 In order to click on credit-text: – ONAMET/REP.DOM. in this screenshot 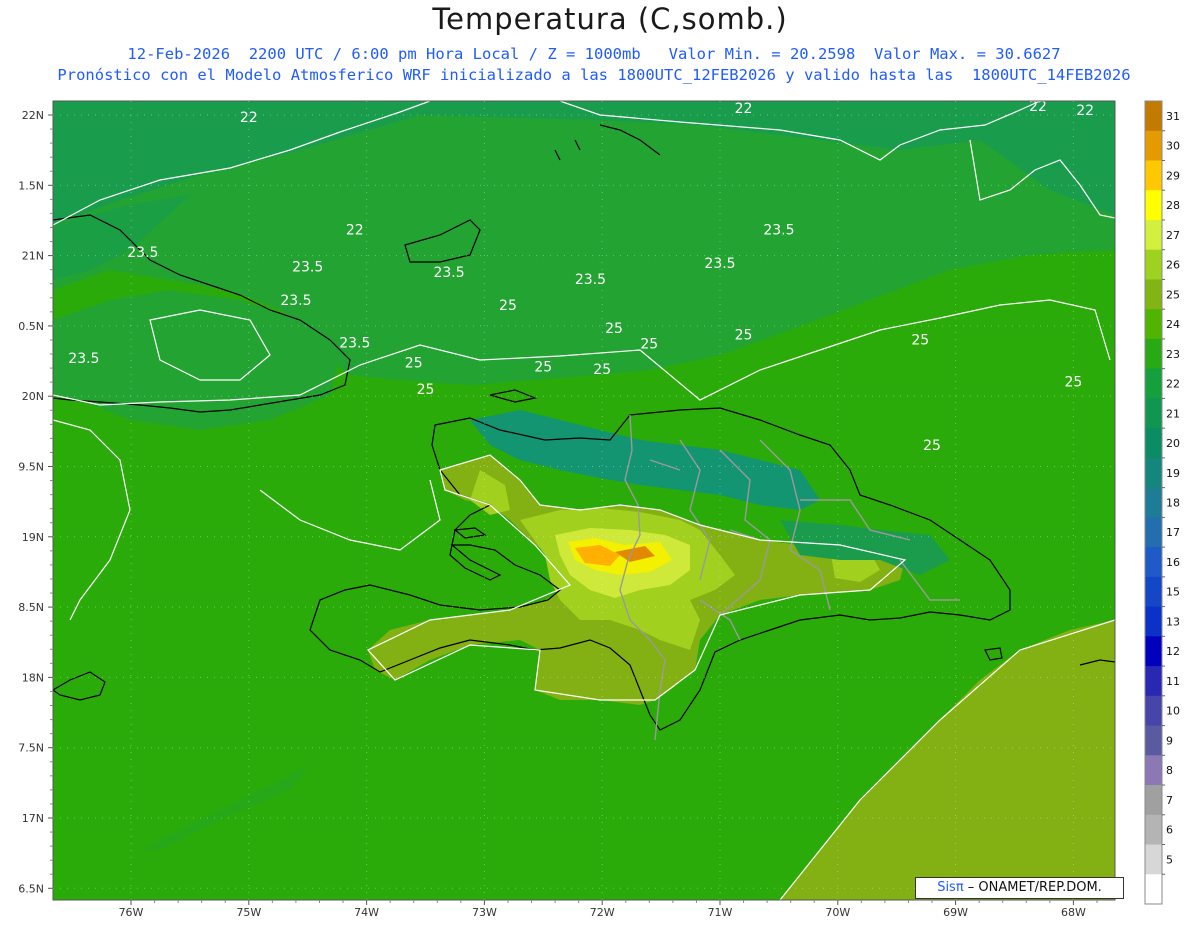, I will do `click(1032, 887)`.